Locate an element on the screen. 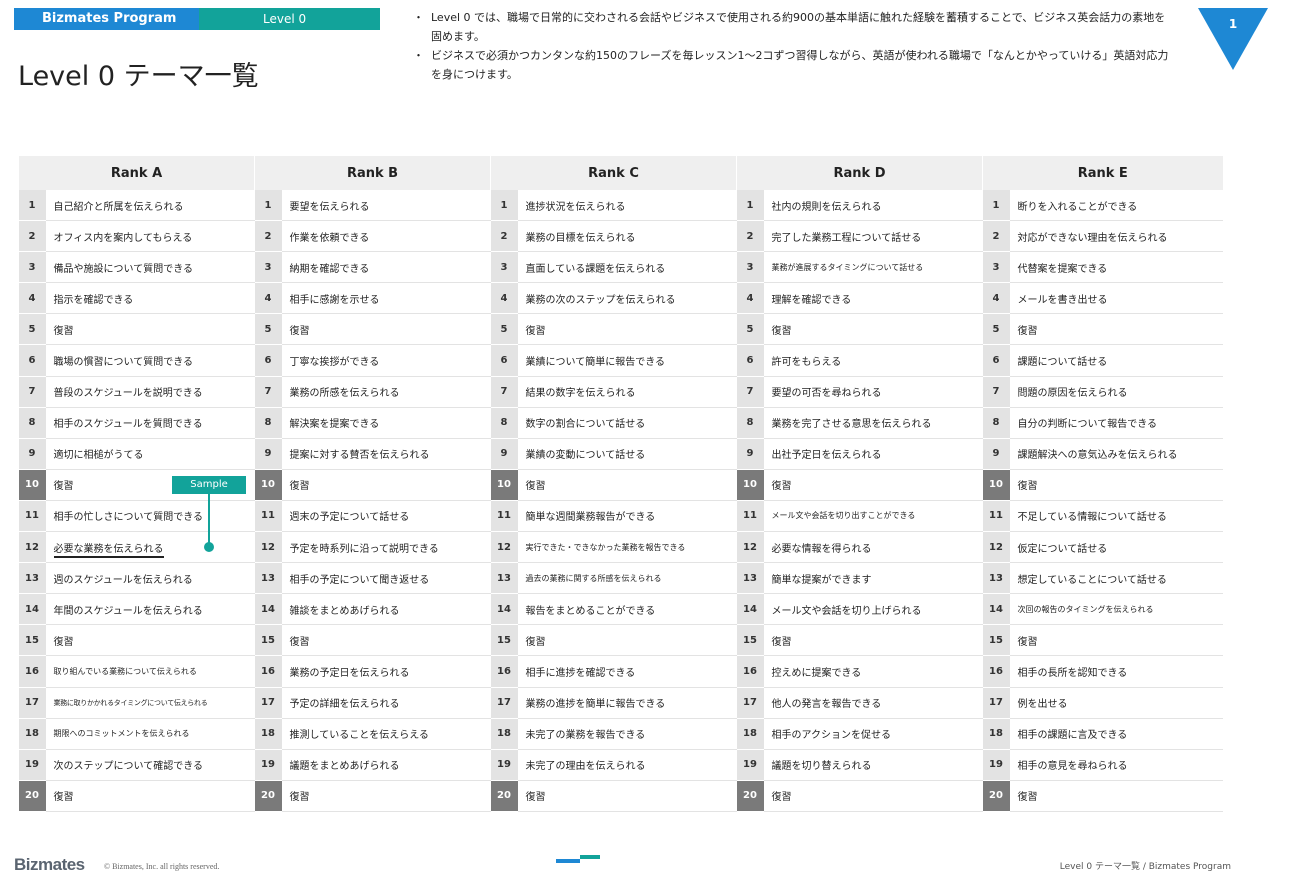 This screenshot has width=1291, height=885. lesson-theme-text: 他人の発言を報告できる is located at coordinates (826, 705).